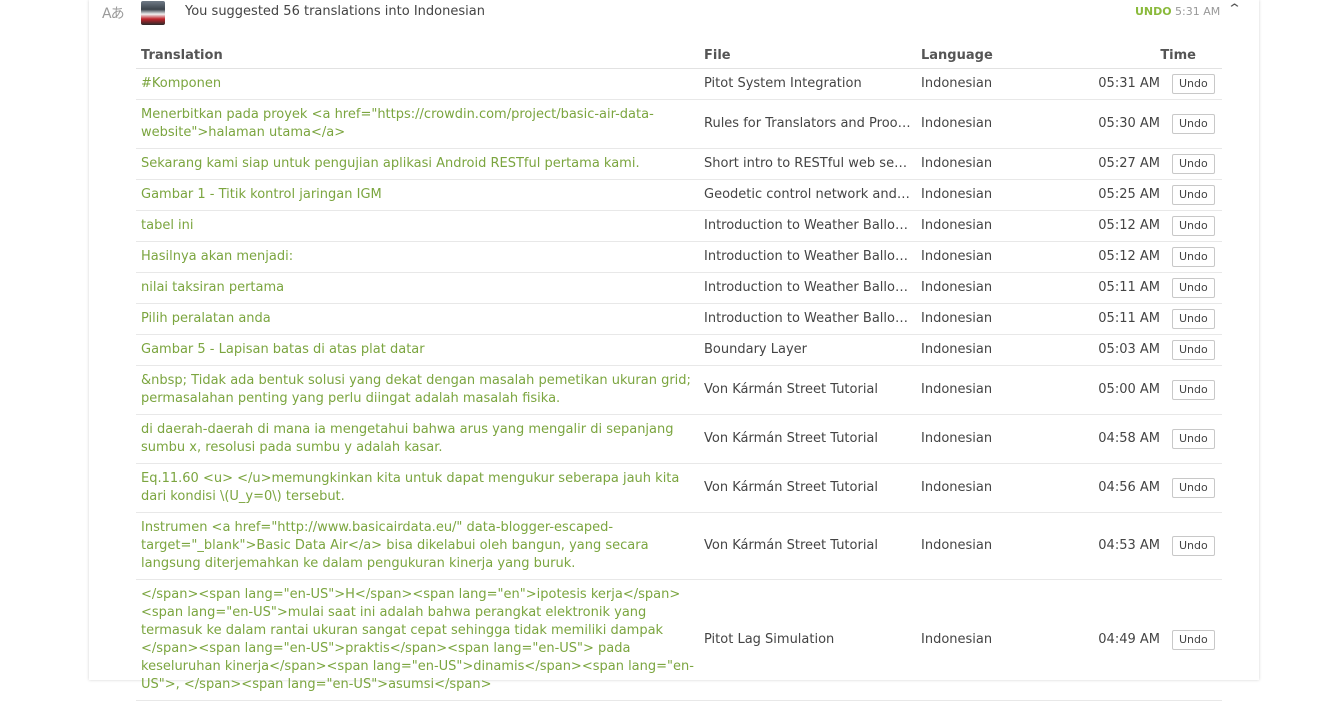 This screenshot has width=1342, height=701. What do you see at coordinates (807, 350) in the screenshot?
I see `file-name: Boundary Layer` at bounding box center [807, 350].